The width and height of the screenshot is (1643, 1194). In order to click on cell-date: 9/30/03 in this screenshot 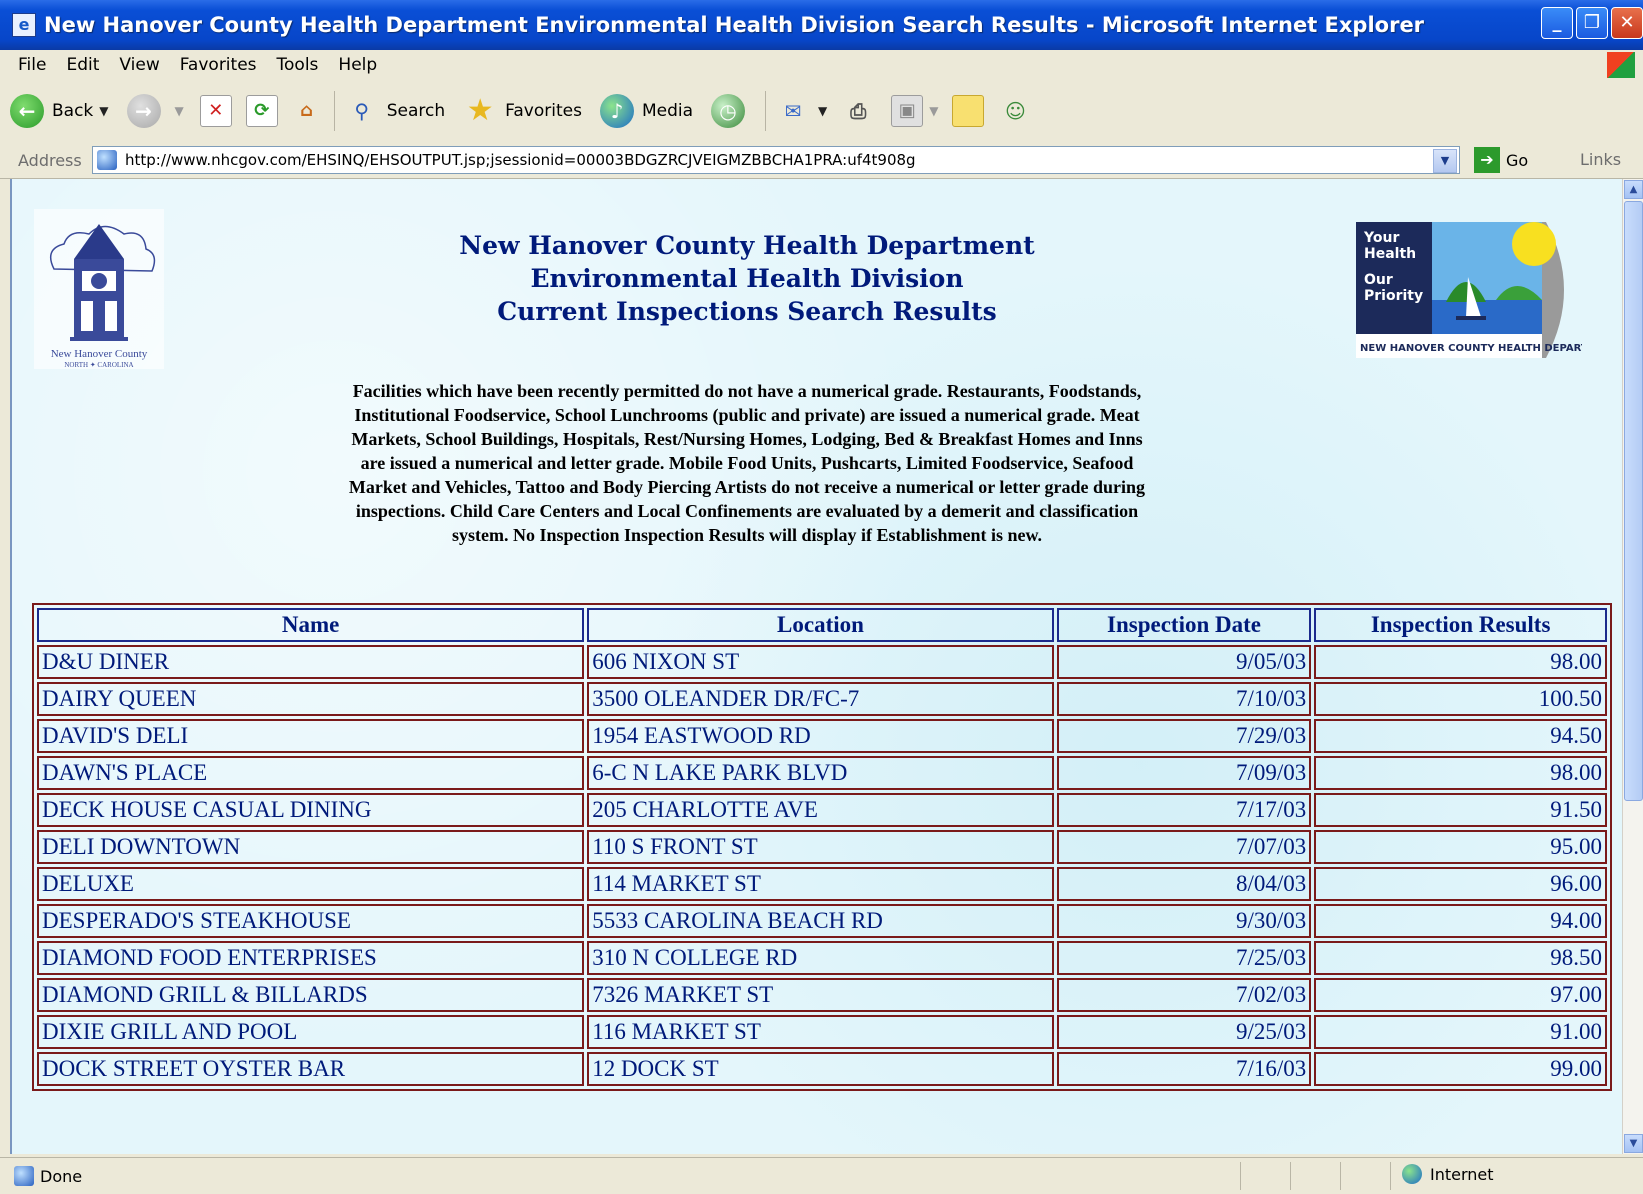, I will do `click(1184, 921)`.